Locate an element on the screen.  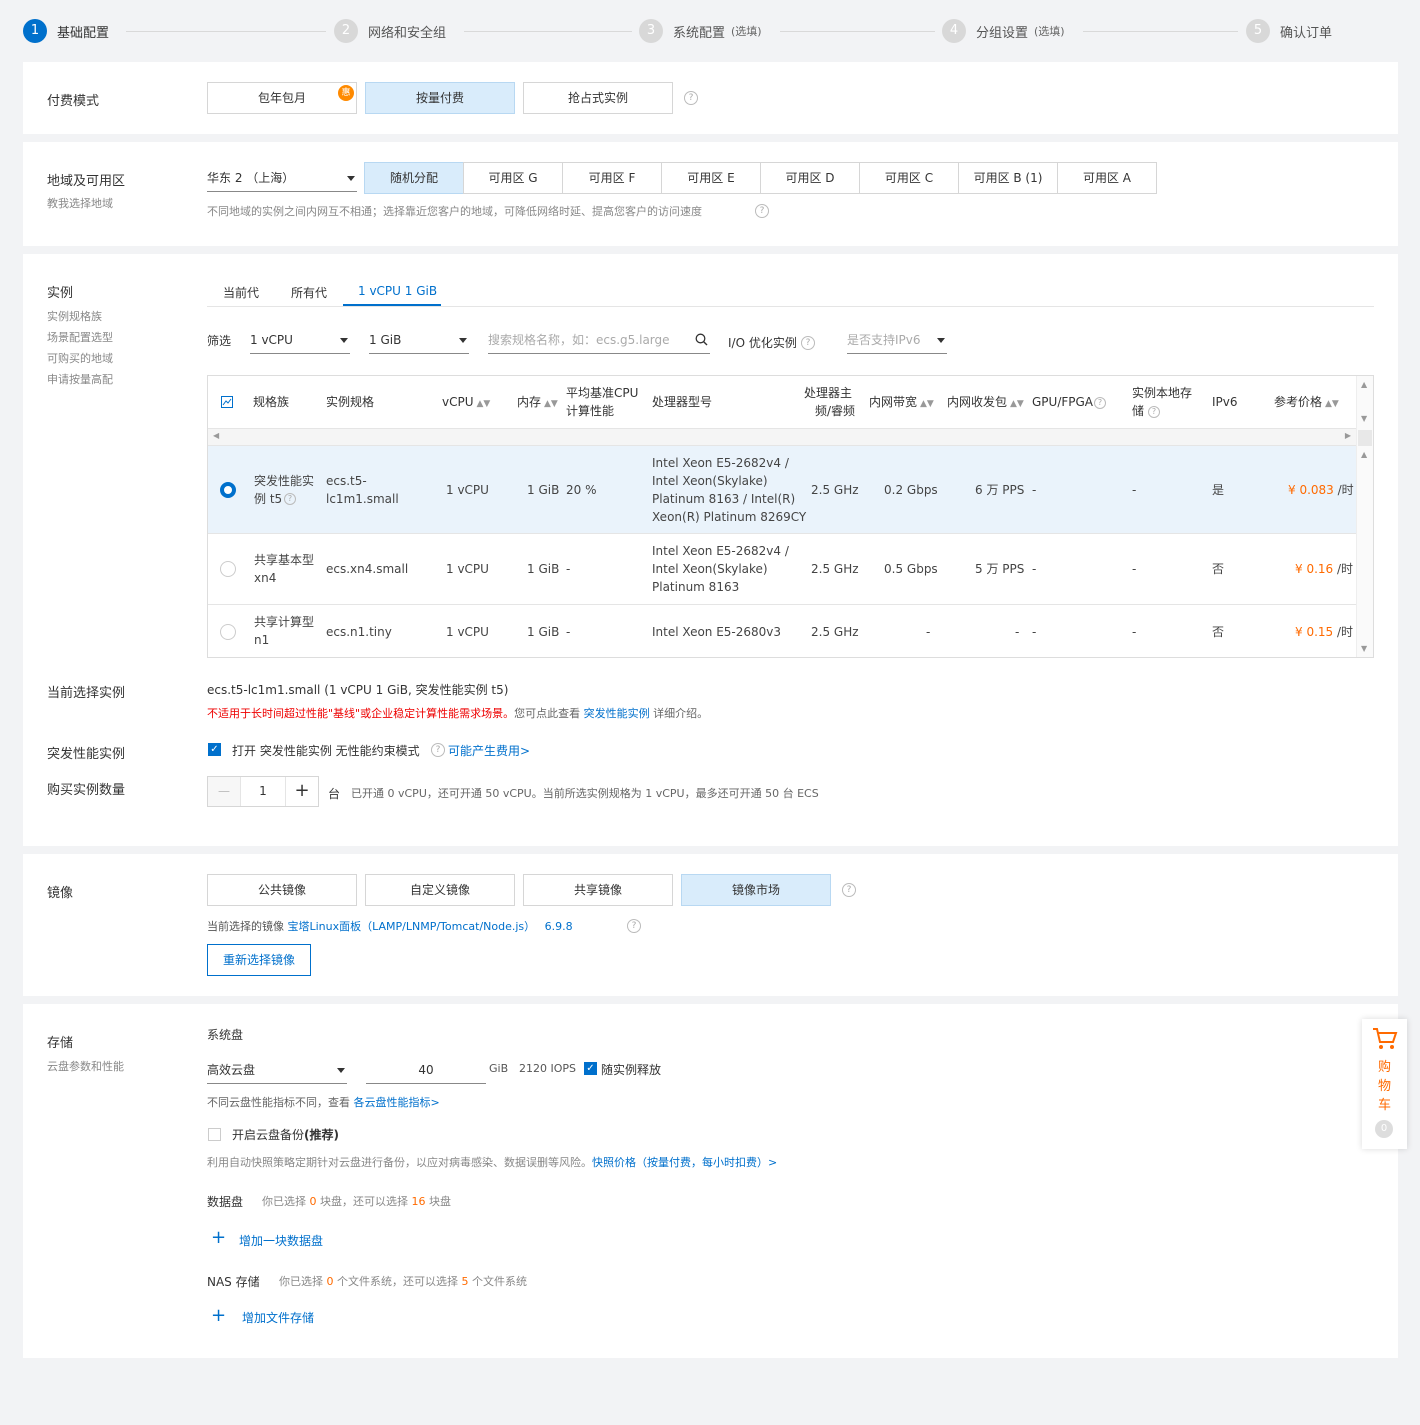
zone-b: 可用区 B (1) is located at coordinates (1008, 178).